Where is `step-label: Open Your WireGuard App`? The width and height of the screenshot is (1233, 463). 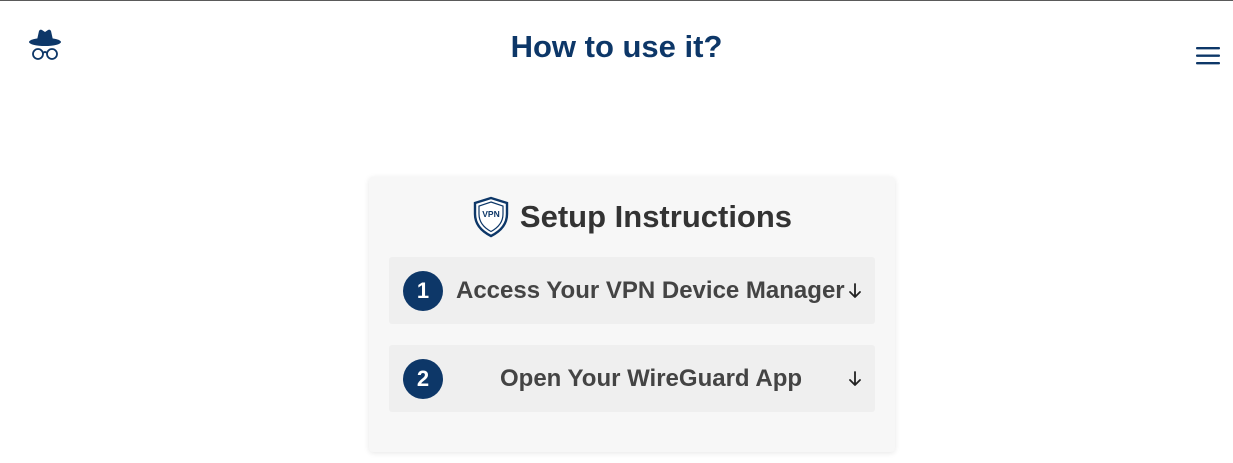 step-label: Open Your WireGuard App is located at coordinates (651, 378).